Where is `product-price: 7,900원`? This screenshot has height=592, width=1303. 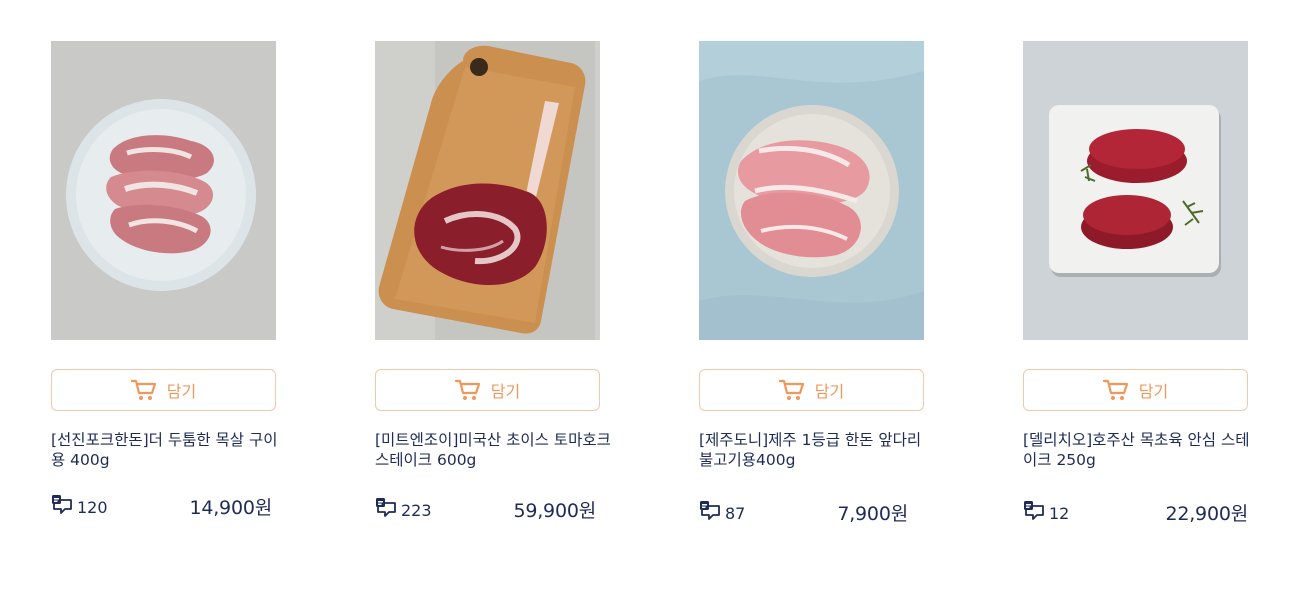 product-price: 7,900원 is located at coordinates (872, 514).